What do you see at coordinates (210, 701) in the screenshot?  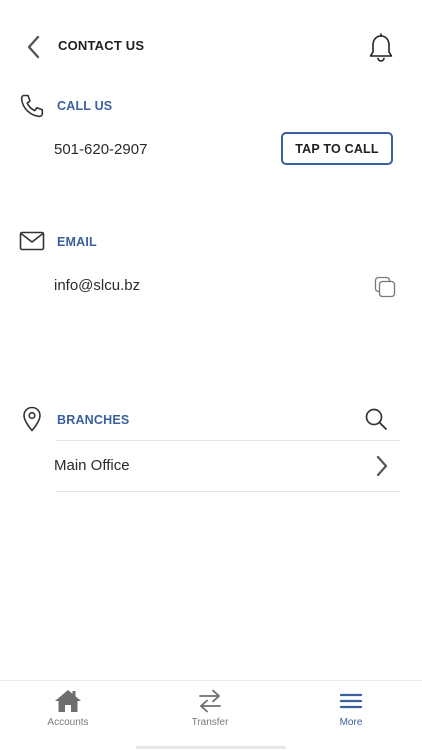 I see `transfer-arrows-icon` at bounding box center [210, 701].